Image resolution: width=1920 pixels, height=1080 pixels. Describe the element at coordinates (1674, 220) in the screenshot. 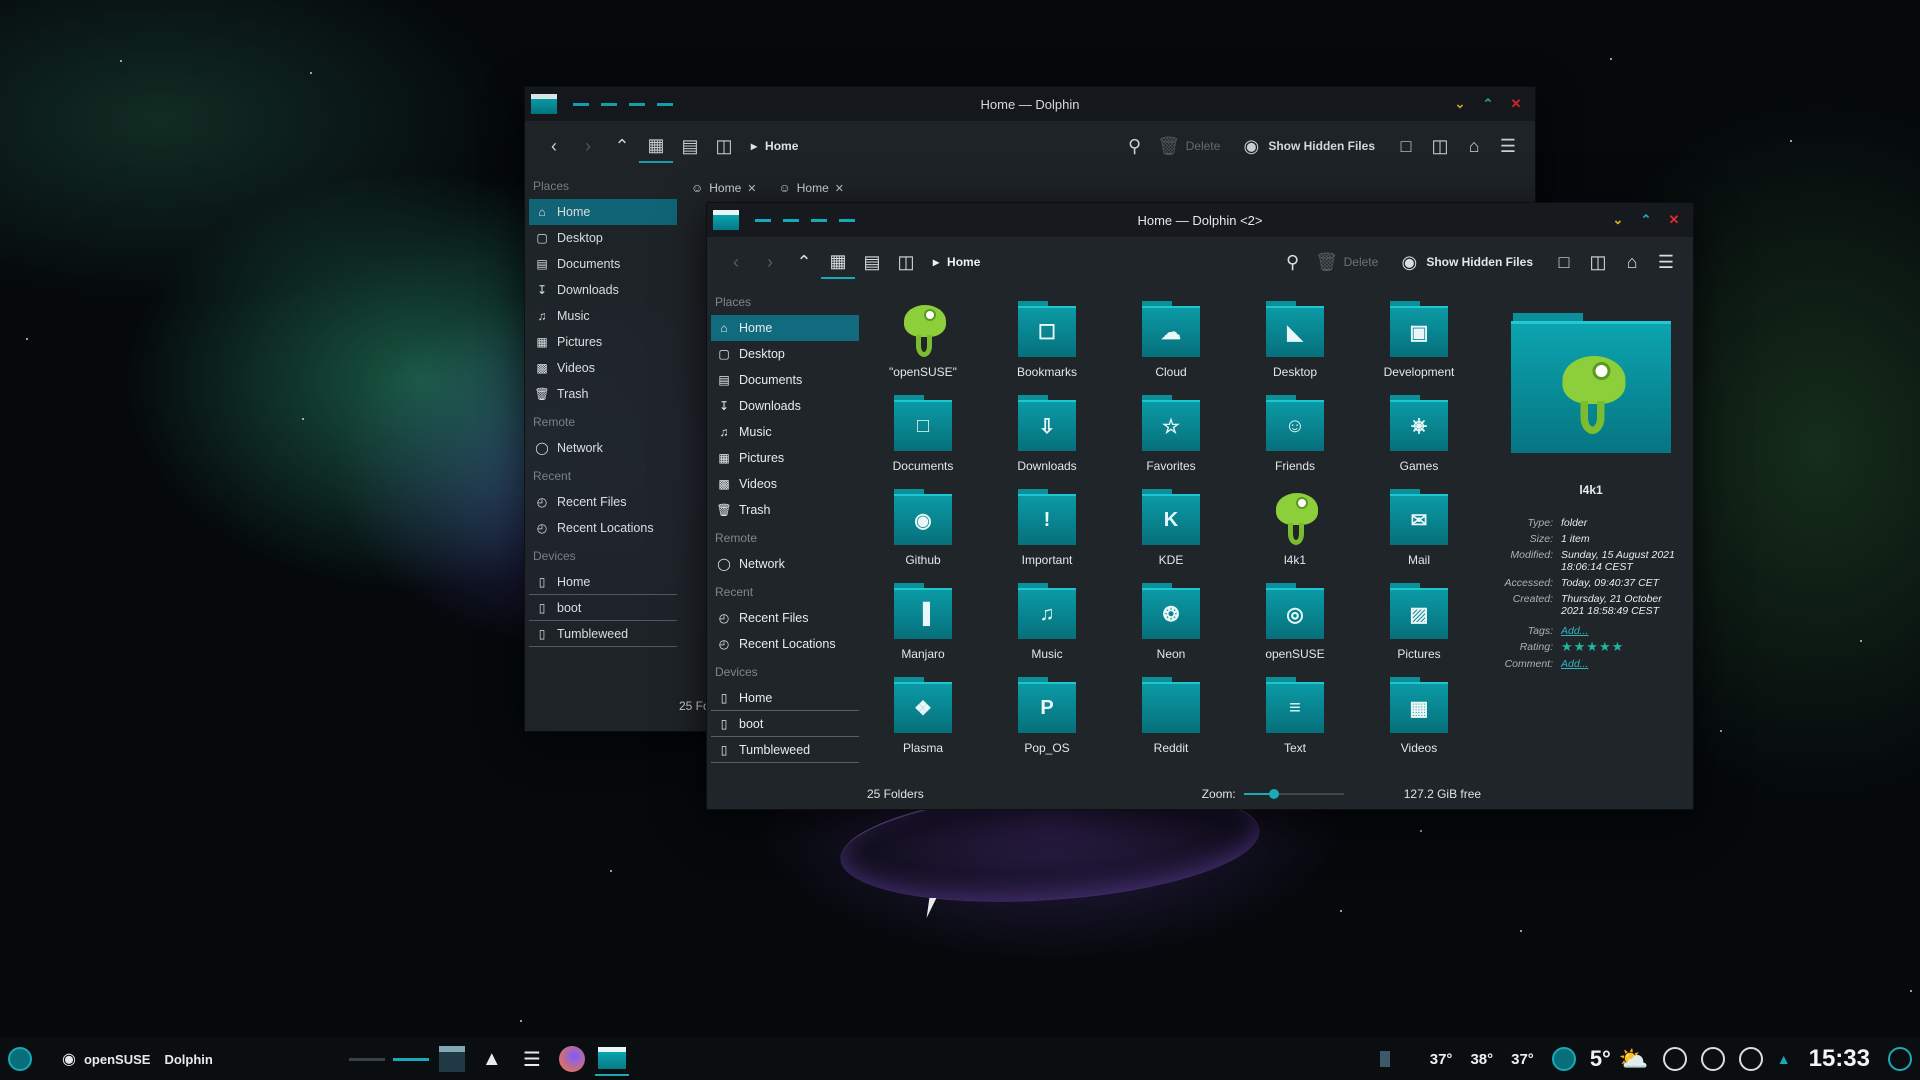

I see `close-button: ✕` at that location.